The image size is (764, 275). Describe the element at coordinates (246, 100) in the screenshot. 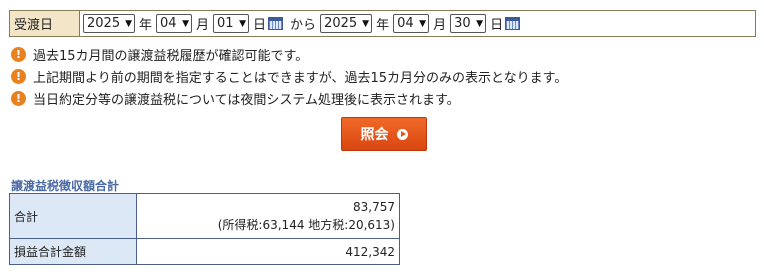

I see `note-text: 当日約定分等の譲渡益税については夜間システム処理後に表示されます。` at that location.